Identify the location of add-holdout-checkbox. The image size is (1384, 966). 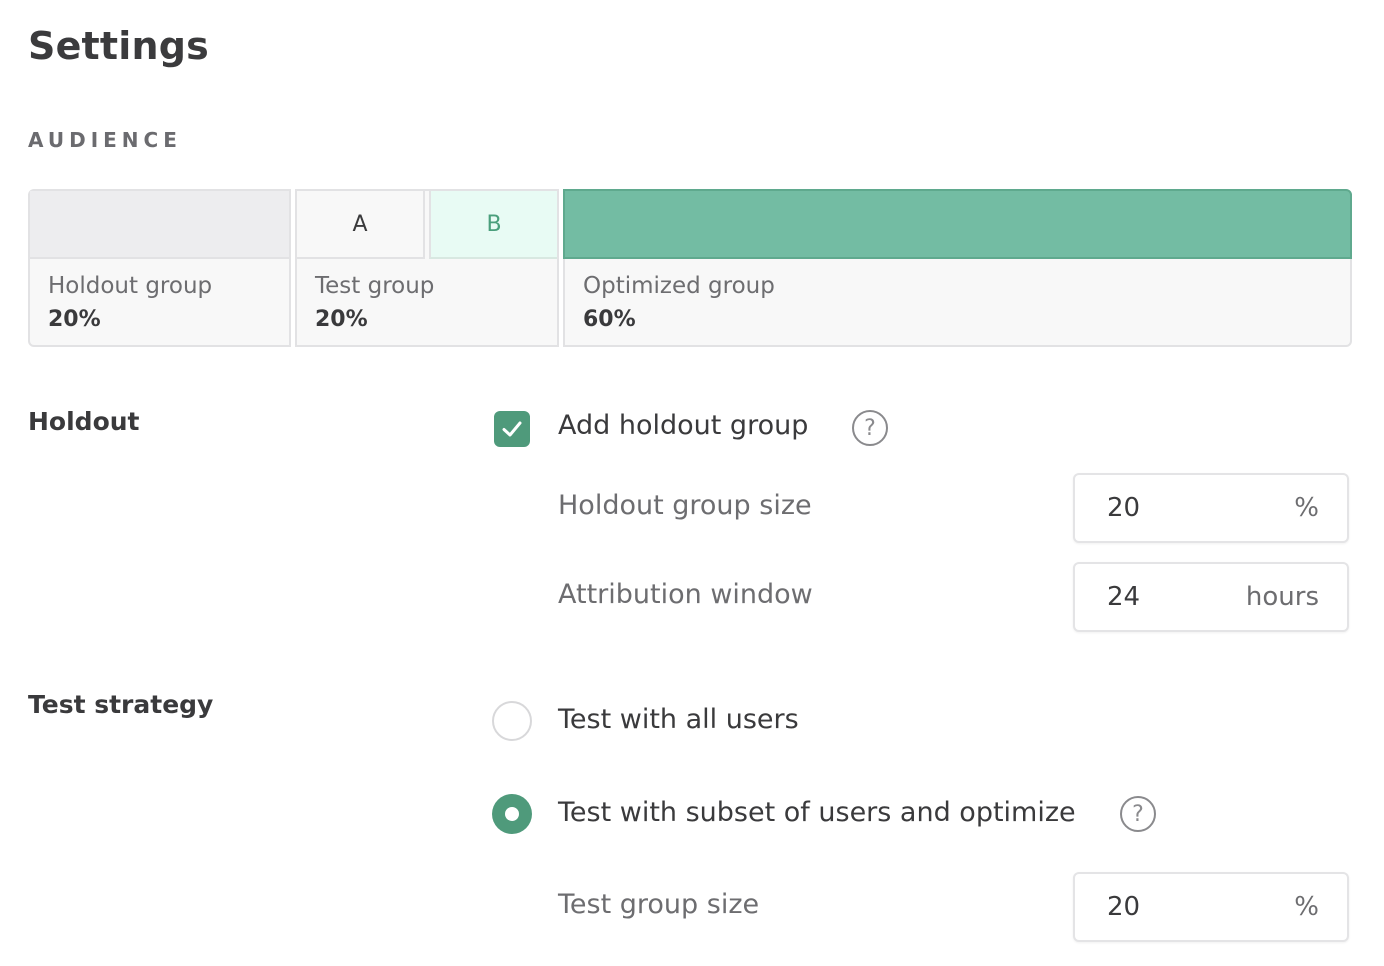
(512, 429).